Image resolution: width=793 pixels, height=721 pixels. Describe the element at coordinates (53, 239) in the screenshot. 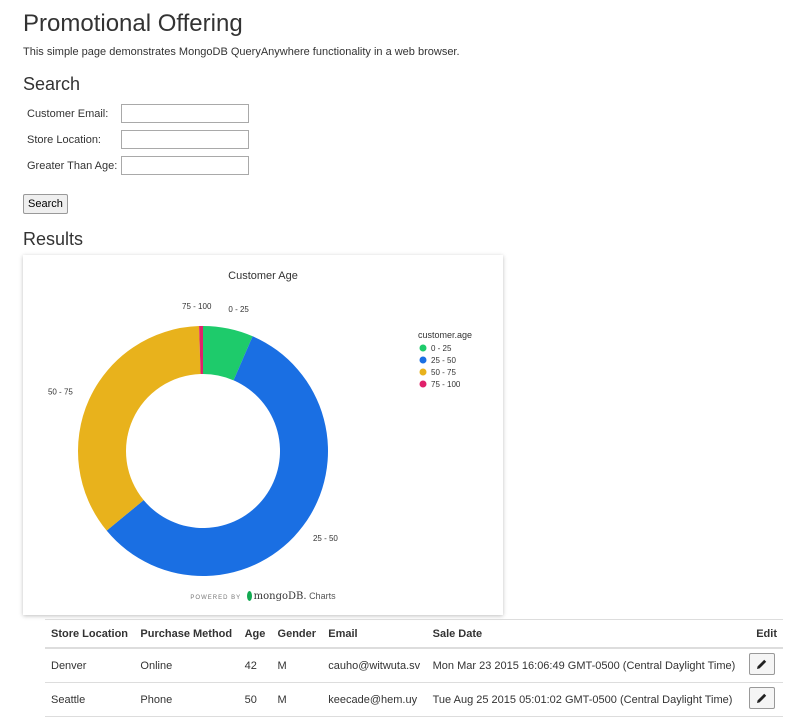

I see `results-heading: Results` at that location.